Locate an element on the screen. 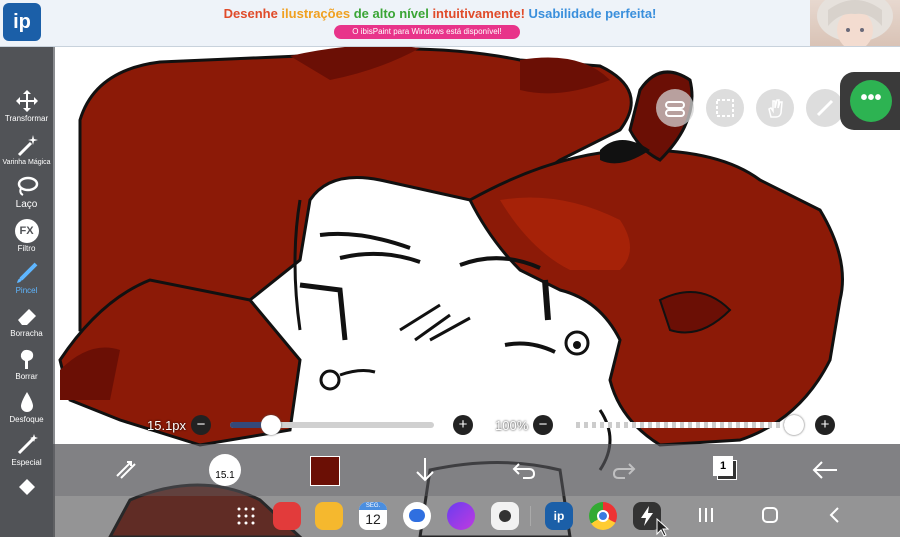 This screenshot has width=900, height=537. brush-size-plus-button: + is located at coordinates (463, 425).